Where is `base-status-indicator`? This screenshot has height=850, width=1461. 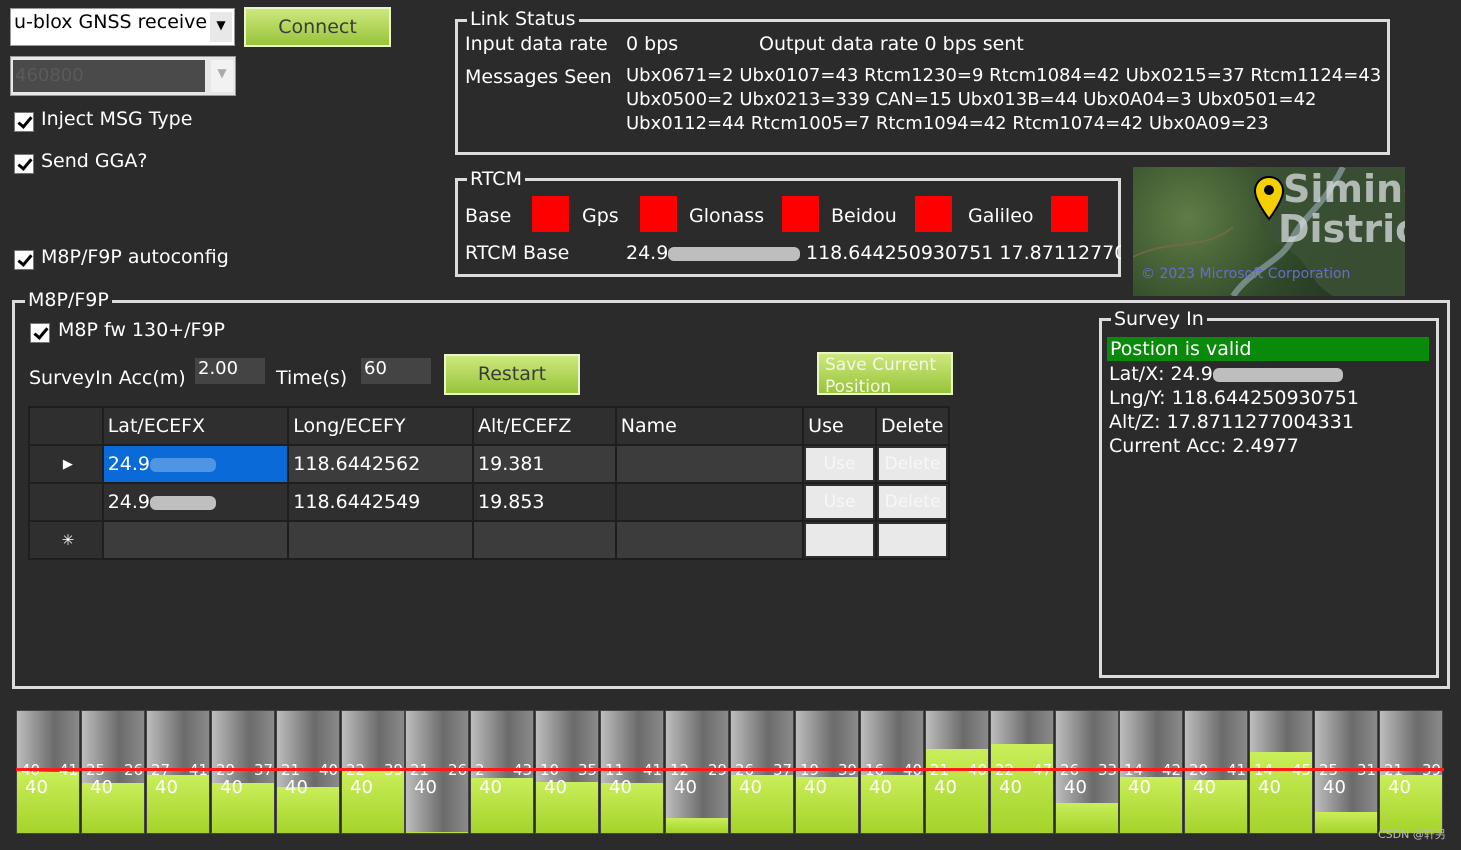 base-status-indicator is located at coordinates (550, 214).